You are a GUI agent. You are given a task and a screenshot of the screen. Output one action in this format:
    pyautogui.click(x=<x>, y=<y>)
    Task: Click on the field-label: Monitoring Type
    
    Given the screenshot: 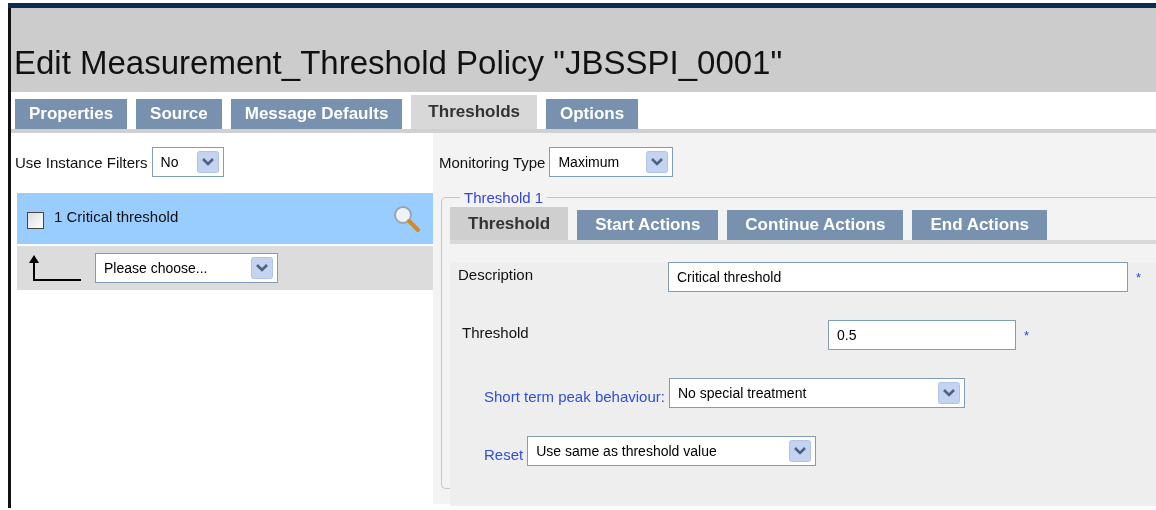 What is the action you would take?
    pyautogui.click(x=492, y=162)
    